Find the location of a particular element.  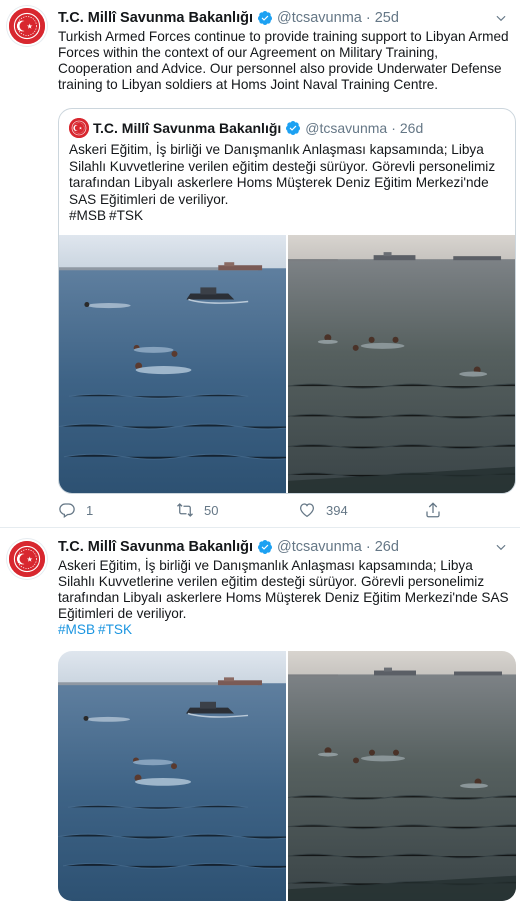

reply-count: 1 is located at coordinates (90, 510).